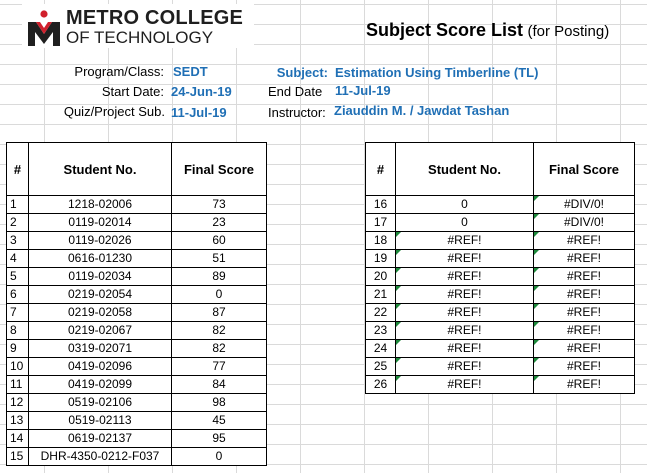 Image resolution: width=647 pixels, height=473 pixels. Describe the element at coordinates (219, 420) in the screenshot. I see `final-score-cell: 45` at that location.